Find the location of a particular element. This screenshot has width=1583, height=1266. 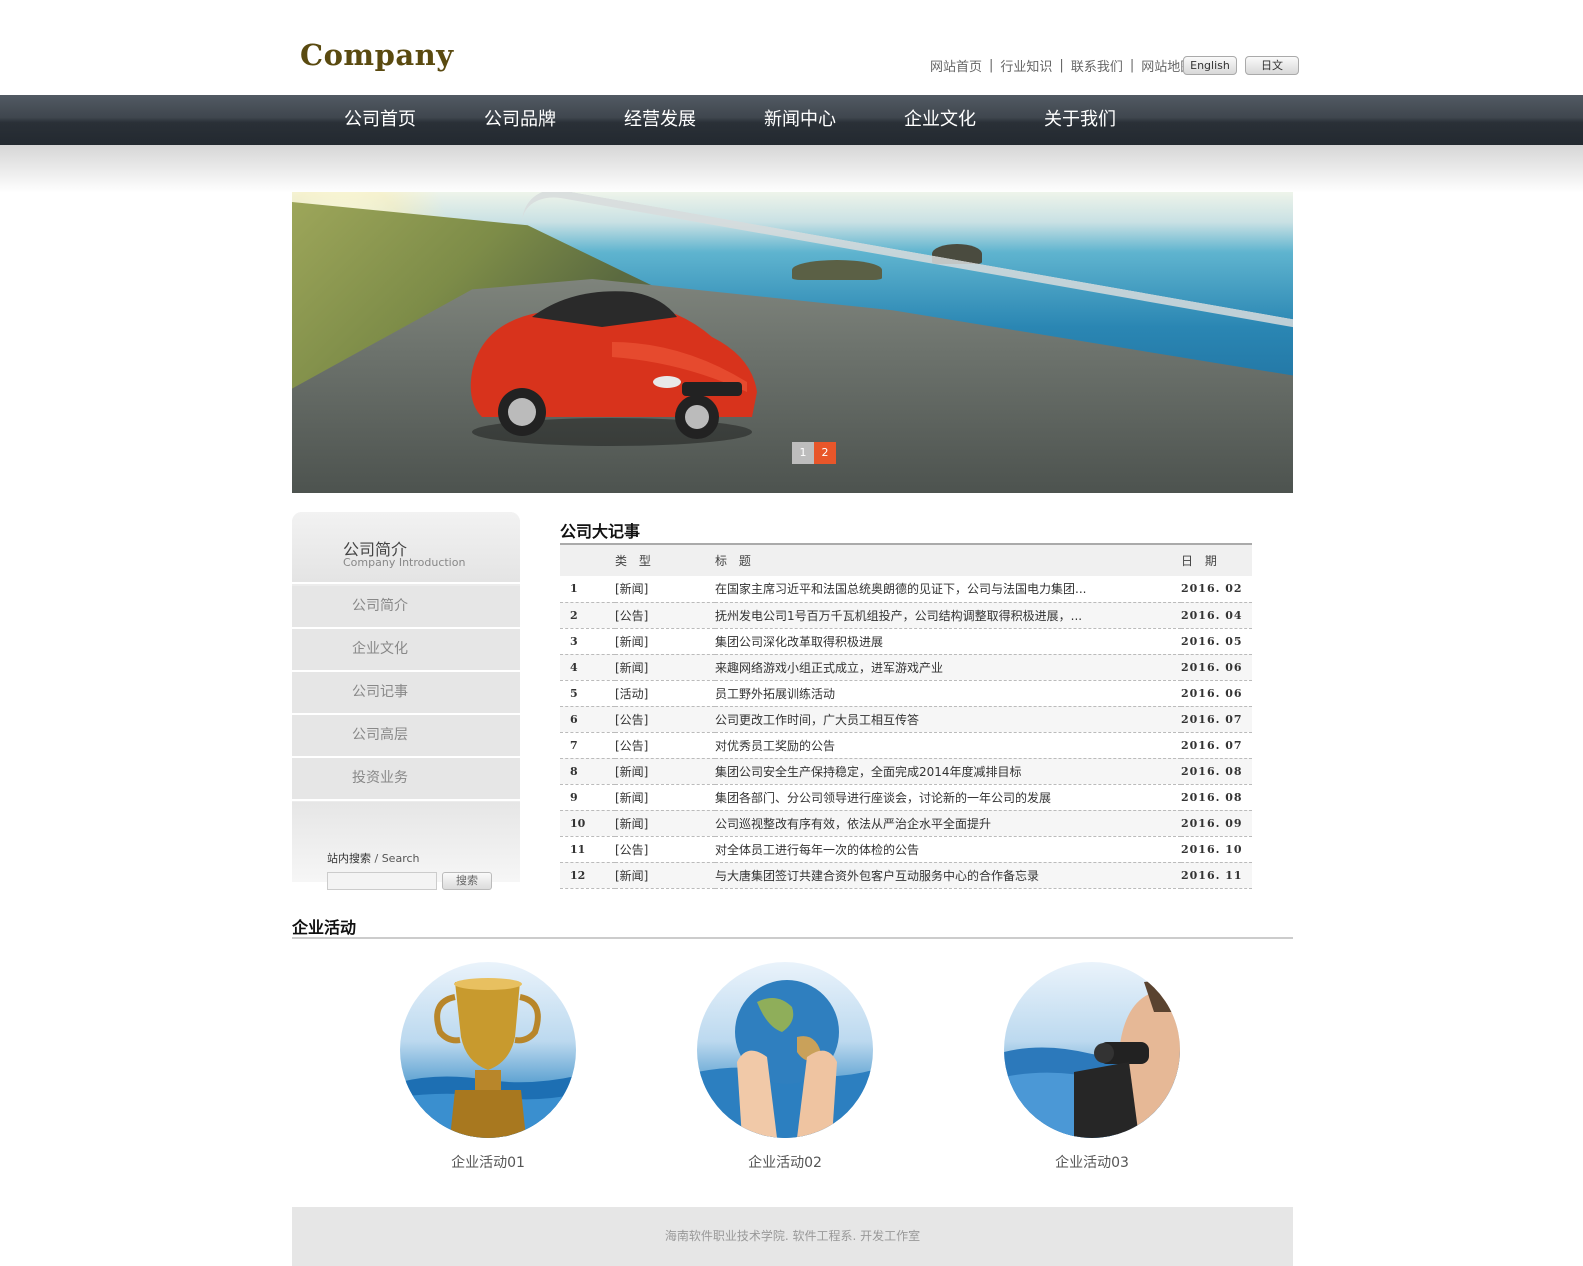

row-date: 2016. 05 is located at coordinates (1216, 641).